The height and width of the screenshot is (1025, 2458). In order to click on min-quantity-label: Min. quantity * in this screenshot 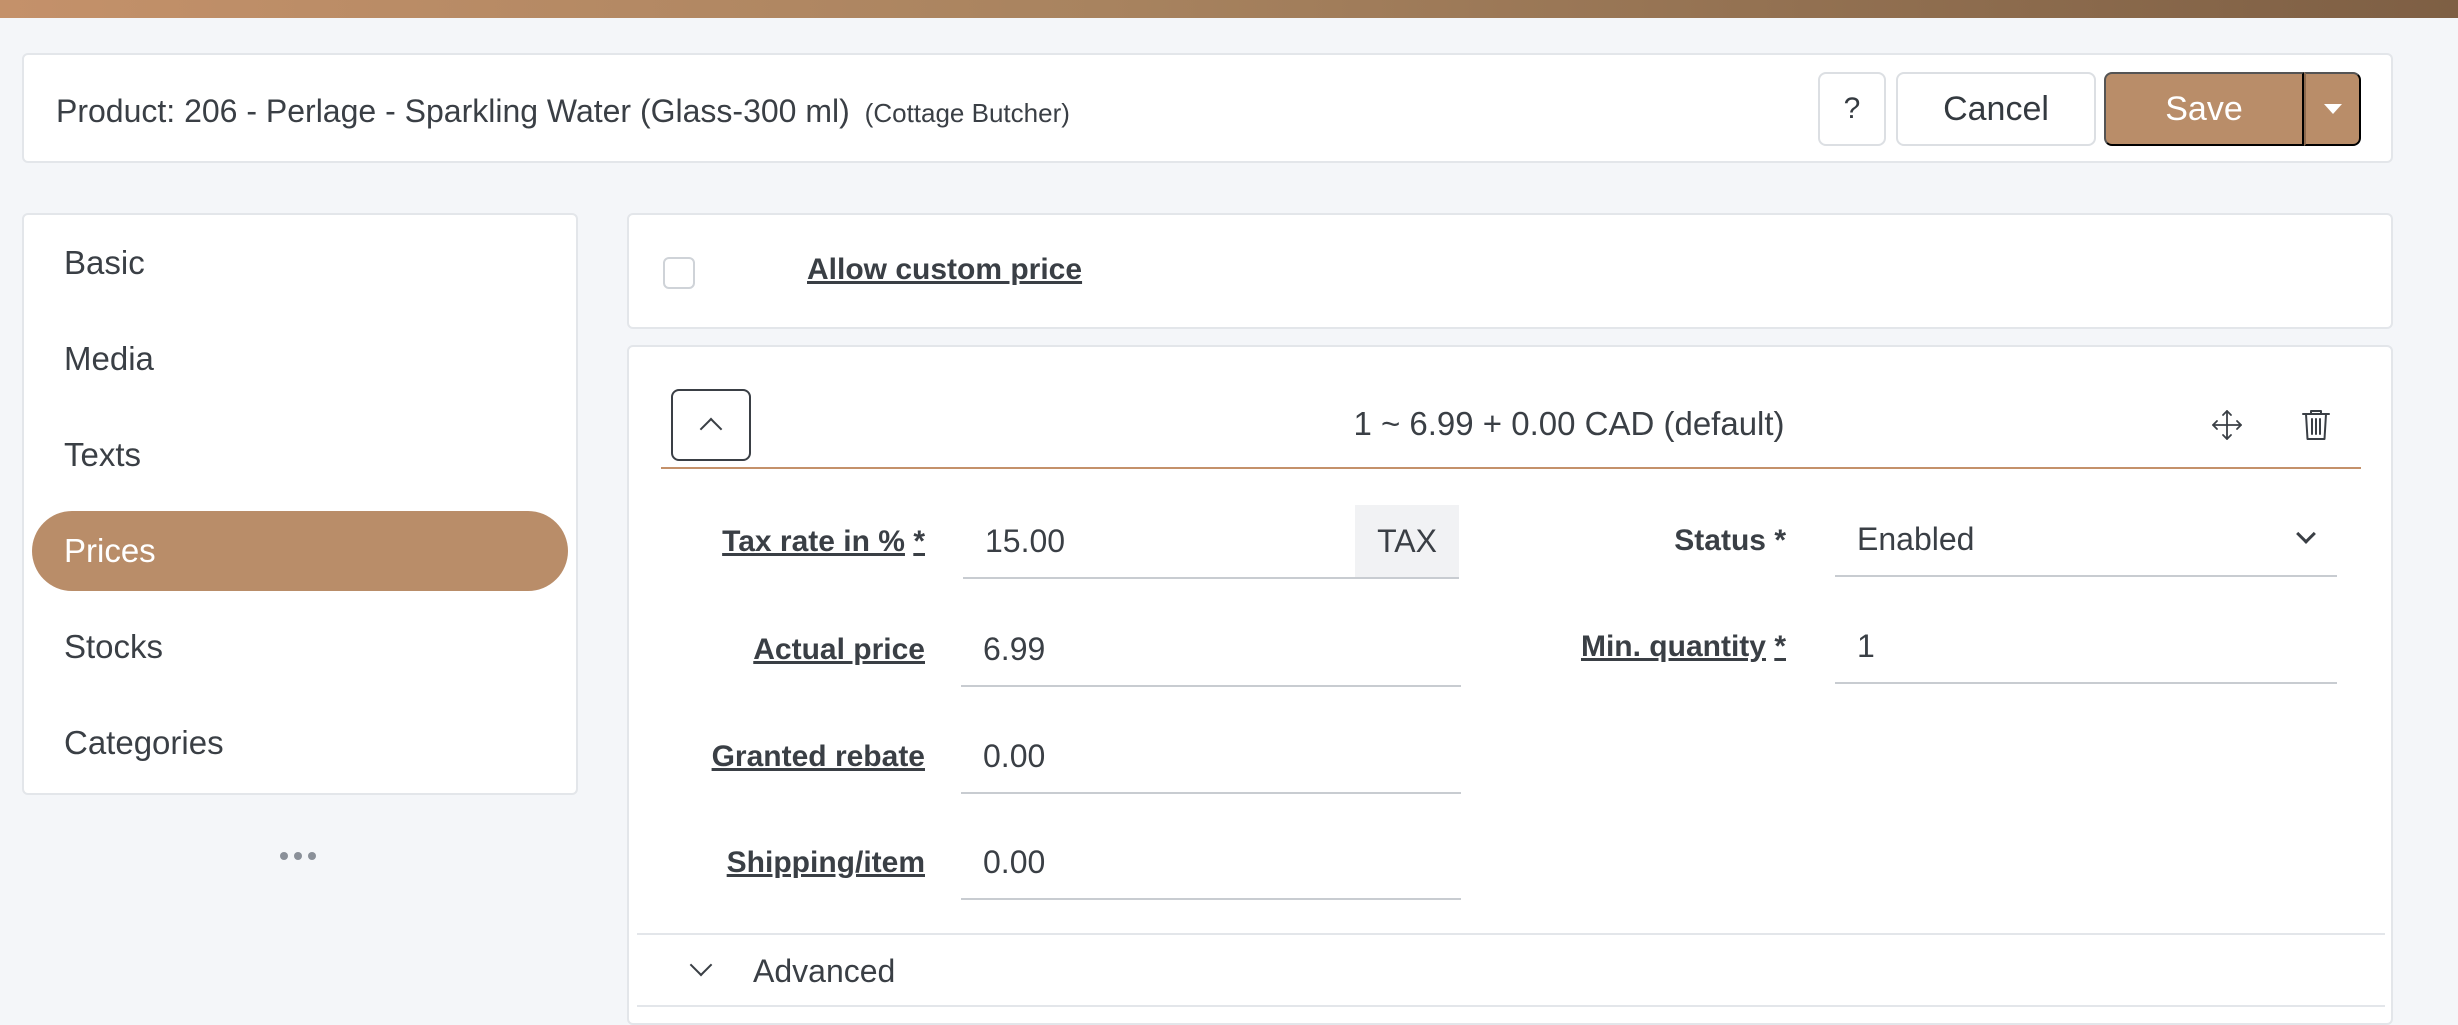, I will do `click(1683, 646)`.